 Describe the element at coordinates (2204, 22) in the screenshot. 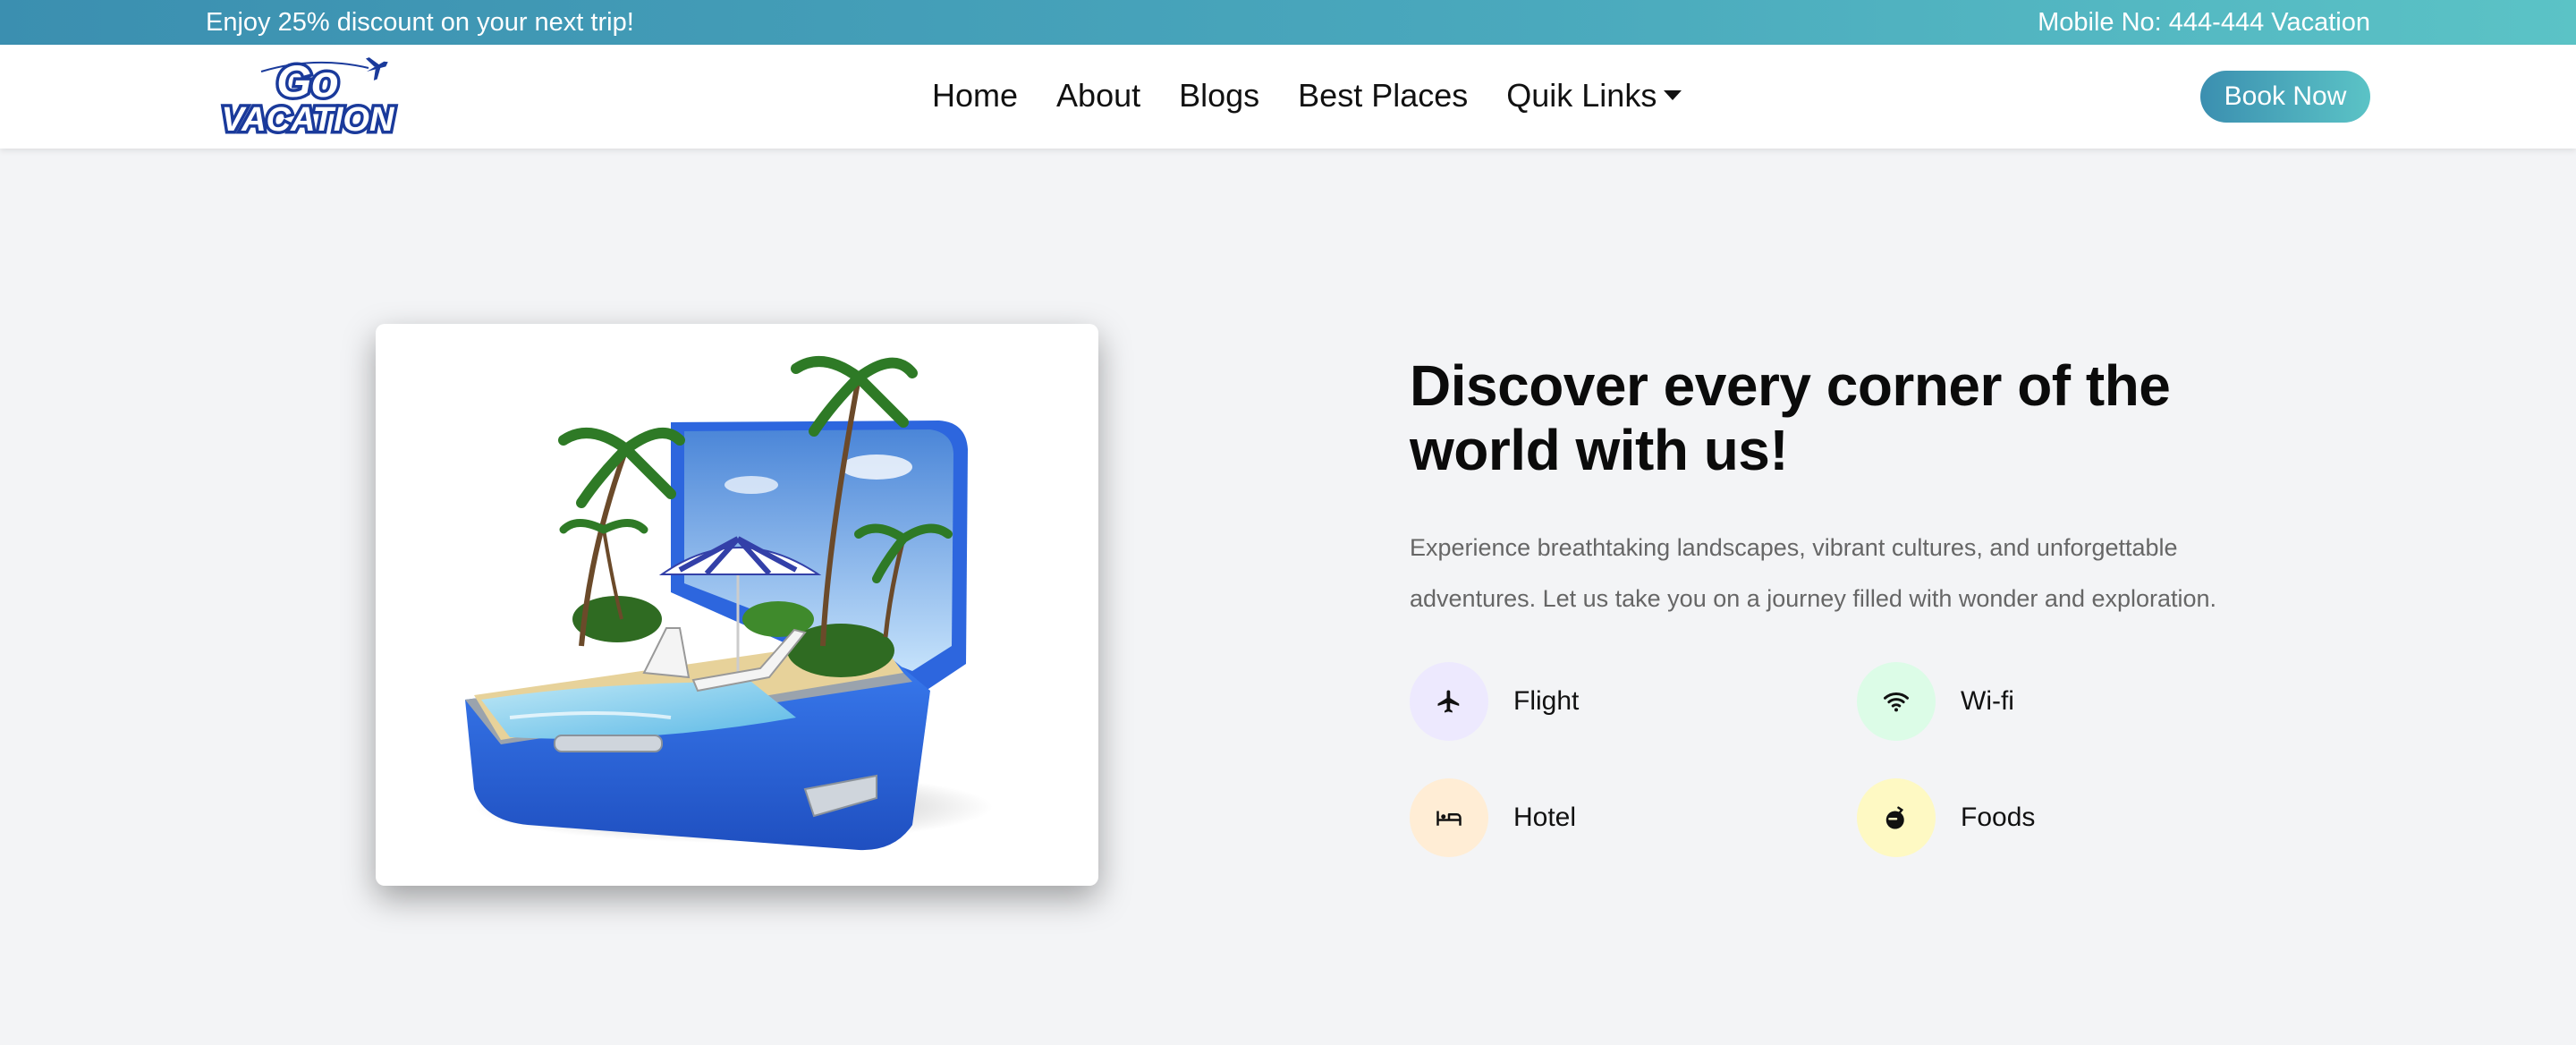

I see `mobile-number-text: Mobile No: 444-444 Vacation` at that location.